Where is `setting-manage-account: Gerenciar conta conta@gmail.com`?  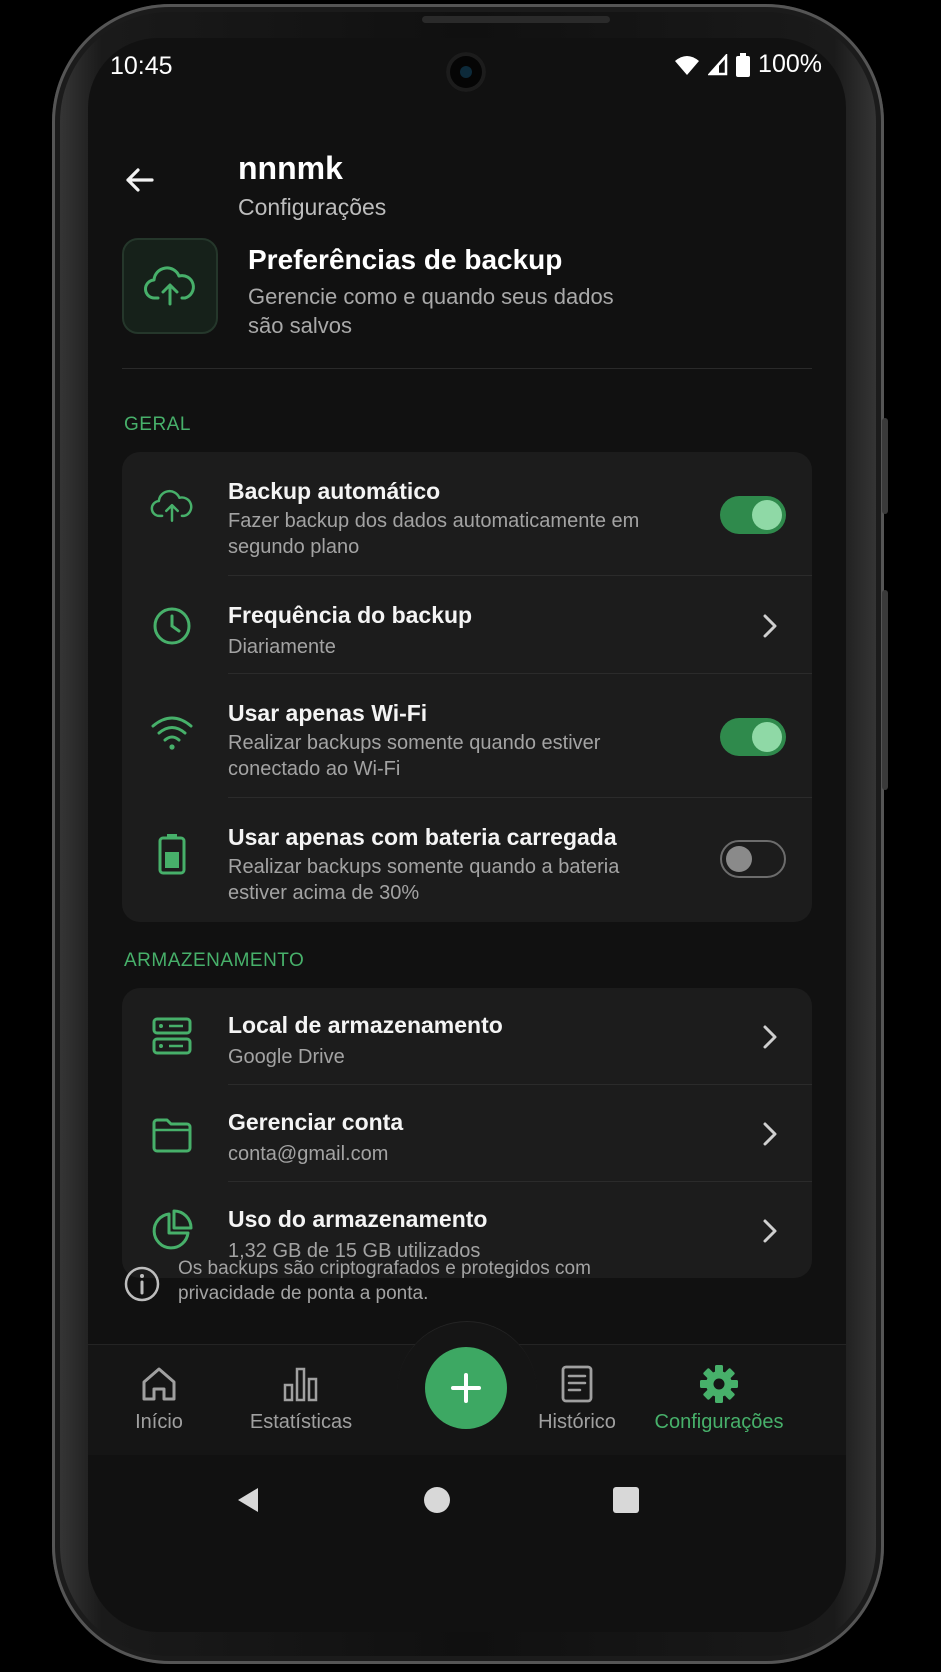 setting-manage-account: Gerenciar conta conta@gmail.com is located at coordinates (467, 1133).